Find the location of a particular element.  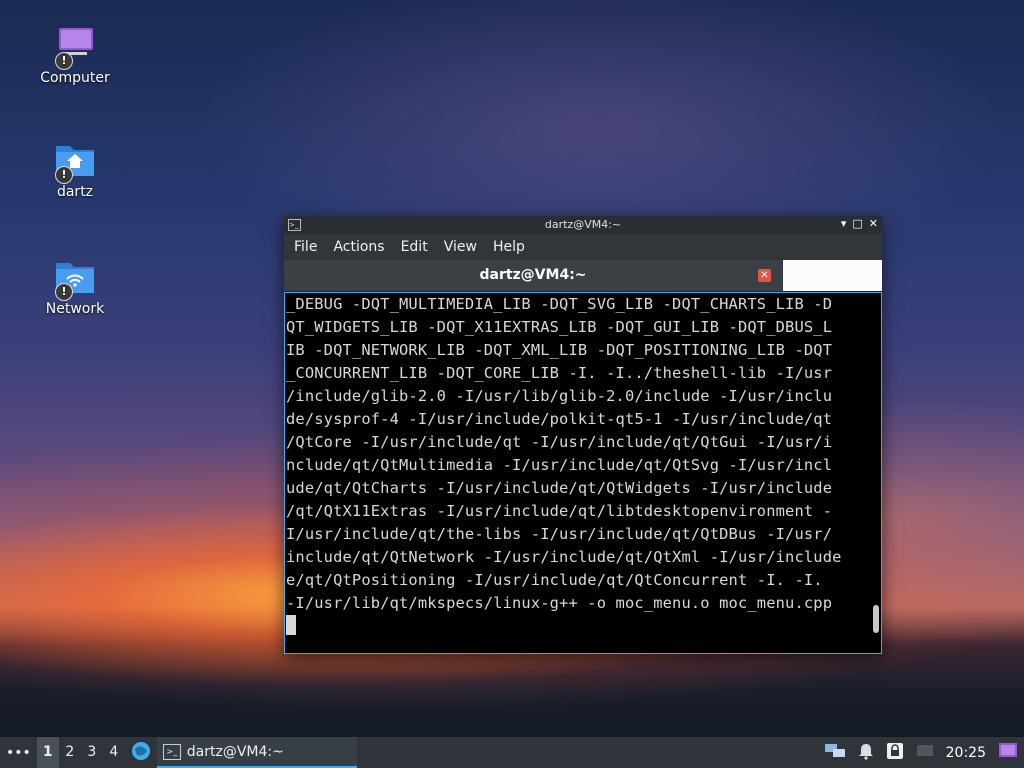

system-tray: 20:25 is located at coordinates (924, 752).